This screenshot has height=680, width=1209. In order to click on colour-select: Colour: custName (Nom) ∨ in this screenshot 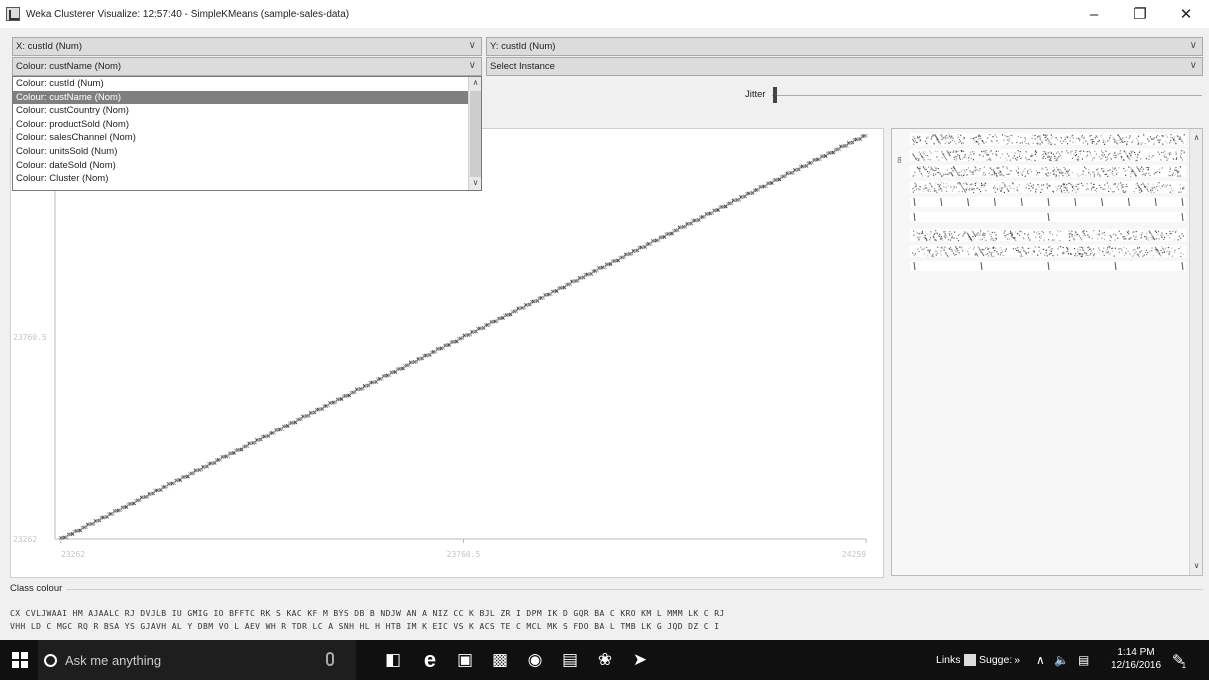, I will do `click(247, 66)`.